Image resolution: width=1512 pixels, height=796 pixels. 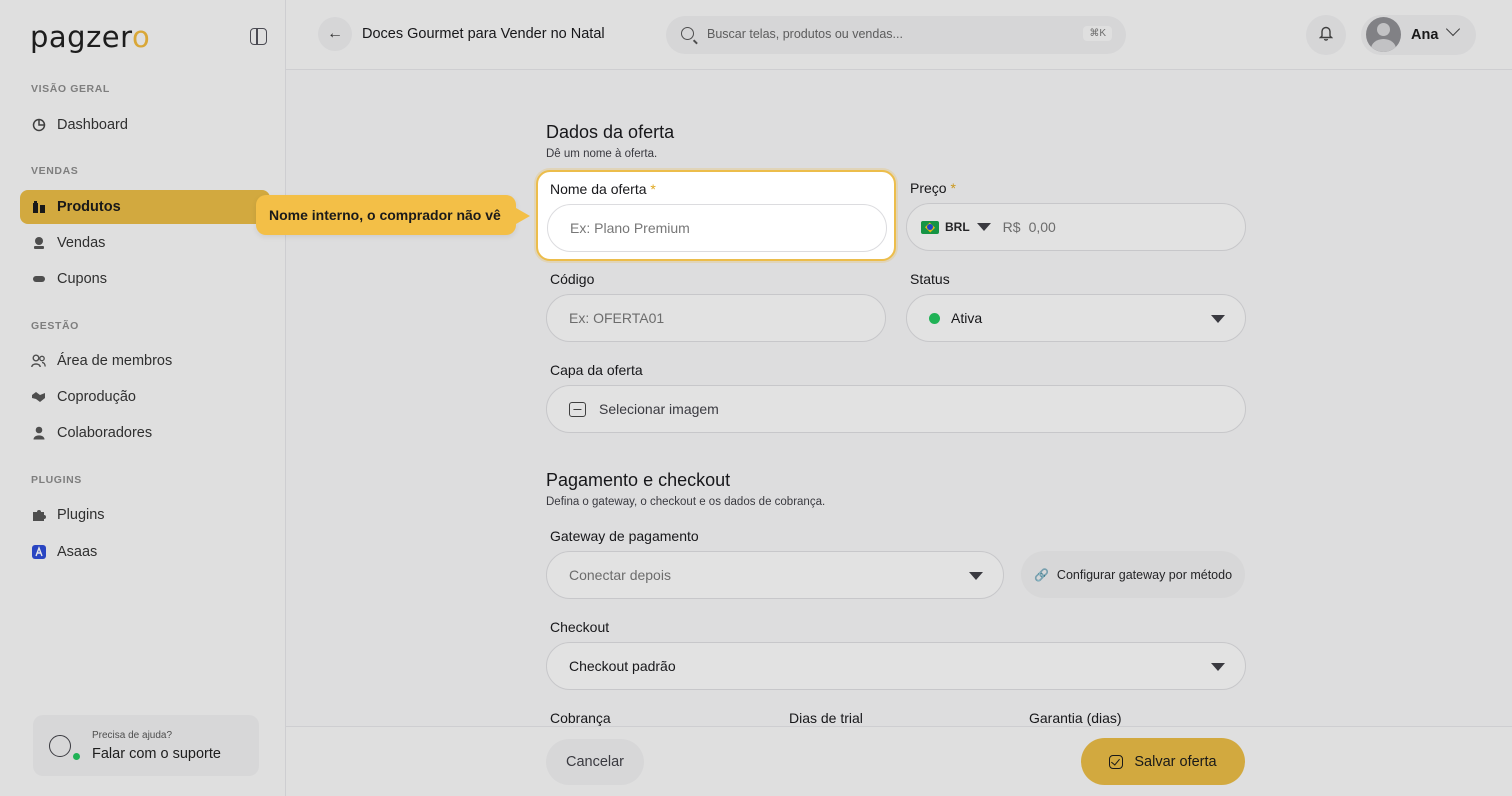 I want to click on online-status-dot, so click(x=76, y=756).